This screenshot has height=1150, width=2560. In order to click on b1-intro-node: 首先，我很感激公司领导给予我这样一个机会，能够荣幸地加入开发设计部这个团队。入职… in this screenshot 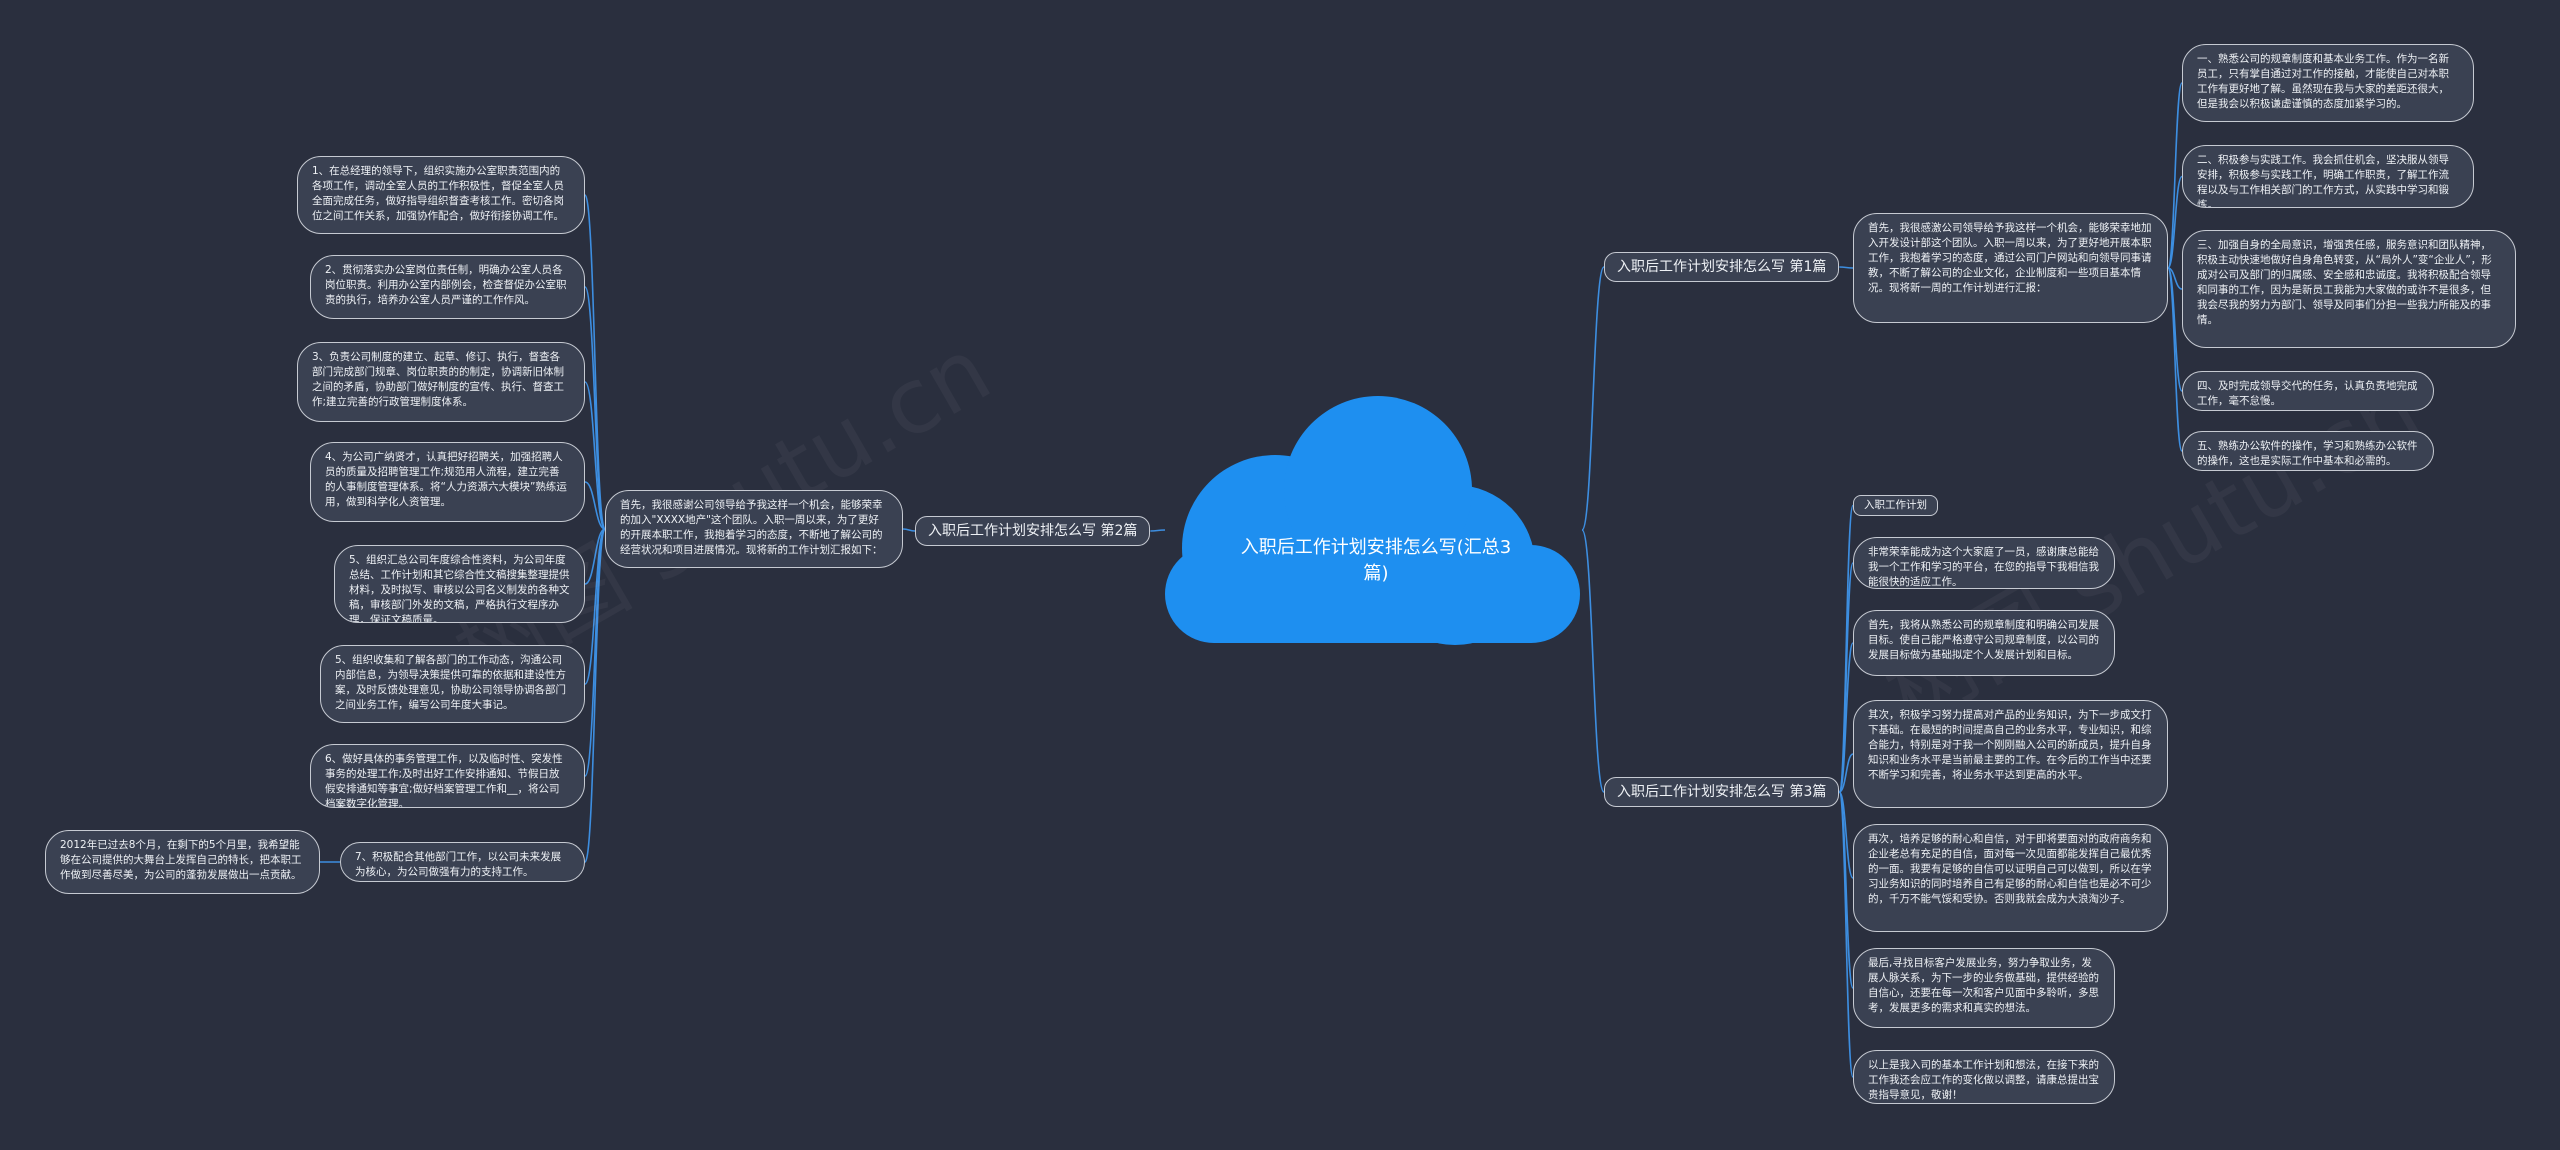, I will do `click(2010, 268)`.